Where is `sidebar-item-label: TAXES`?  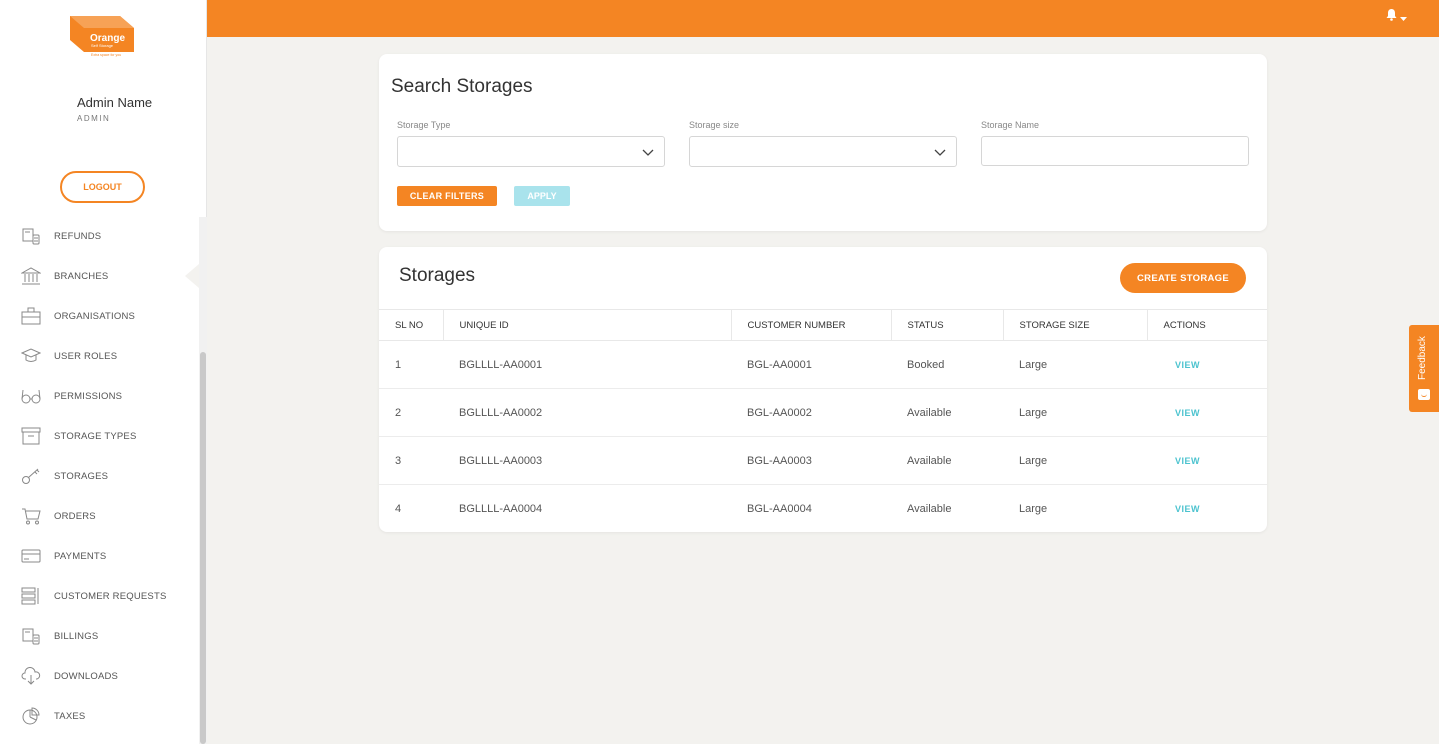
sidebar-item-label: TAXES is located at coordinates (70, 716).